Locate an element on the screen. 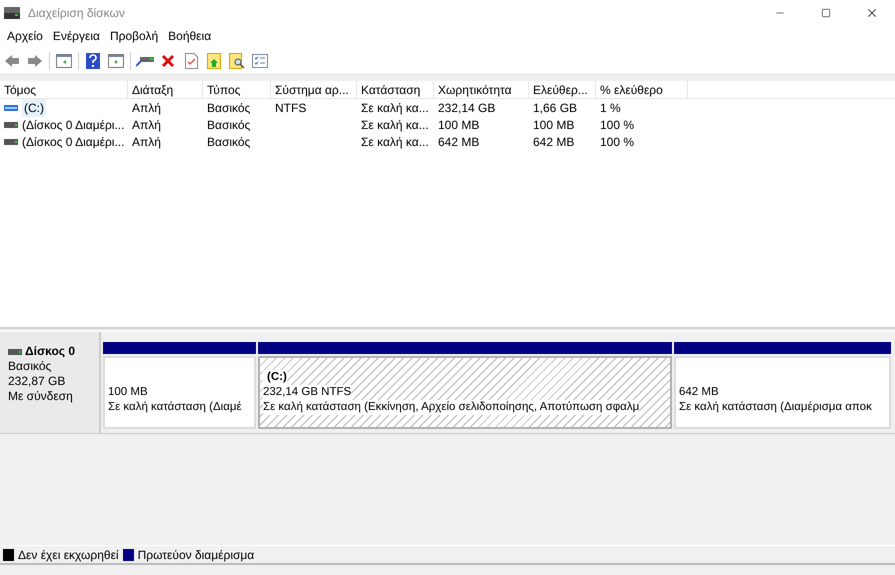  legend-label: Πρωτεύον διαμέρισμα is located at coordinates (196, 555).